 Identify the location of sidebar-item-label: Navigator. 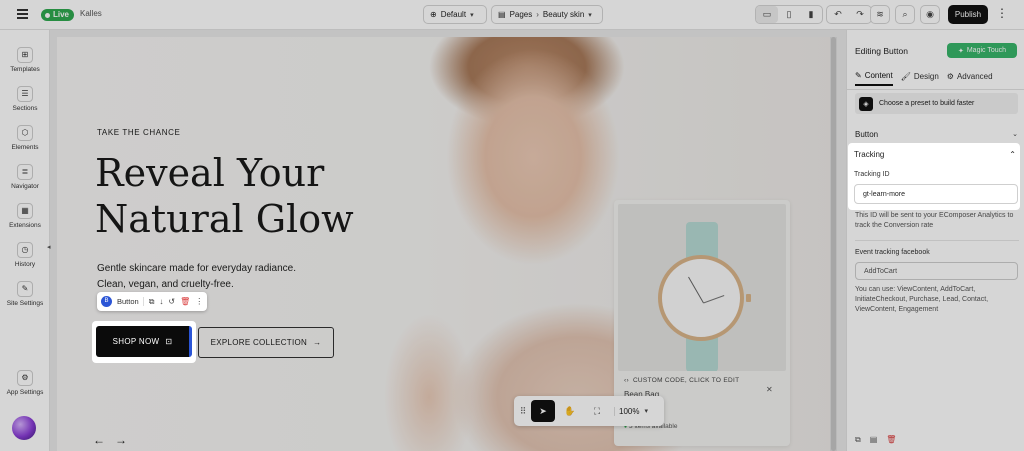
(25, 186).